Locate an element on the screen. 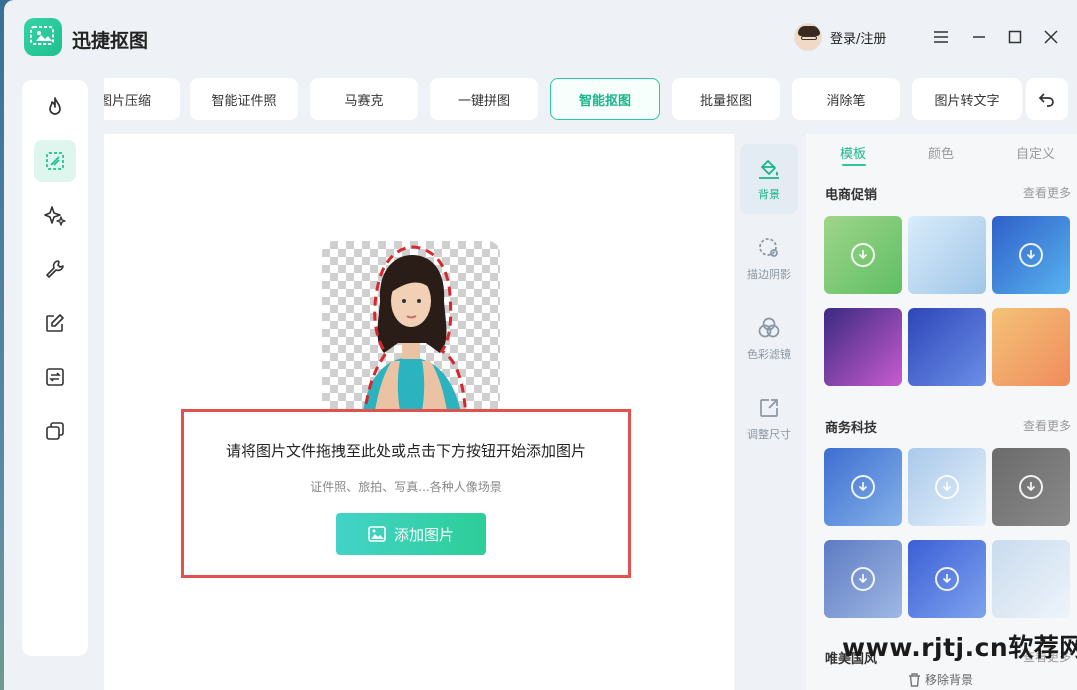 The width and height of the screenshot is (1077, 690). maximize-icon is located at coordinates (1015, 37).